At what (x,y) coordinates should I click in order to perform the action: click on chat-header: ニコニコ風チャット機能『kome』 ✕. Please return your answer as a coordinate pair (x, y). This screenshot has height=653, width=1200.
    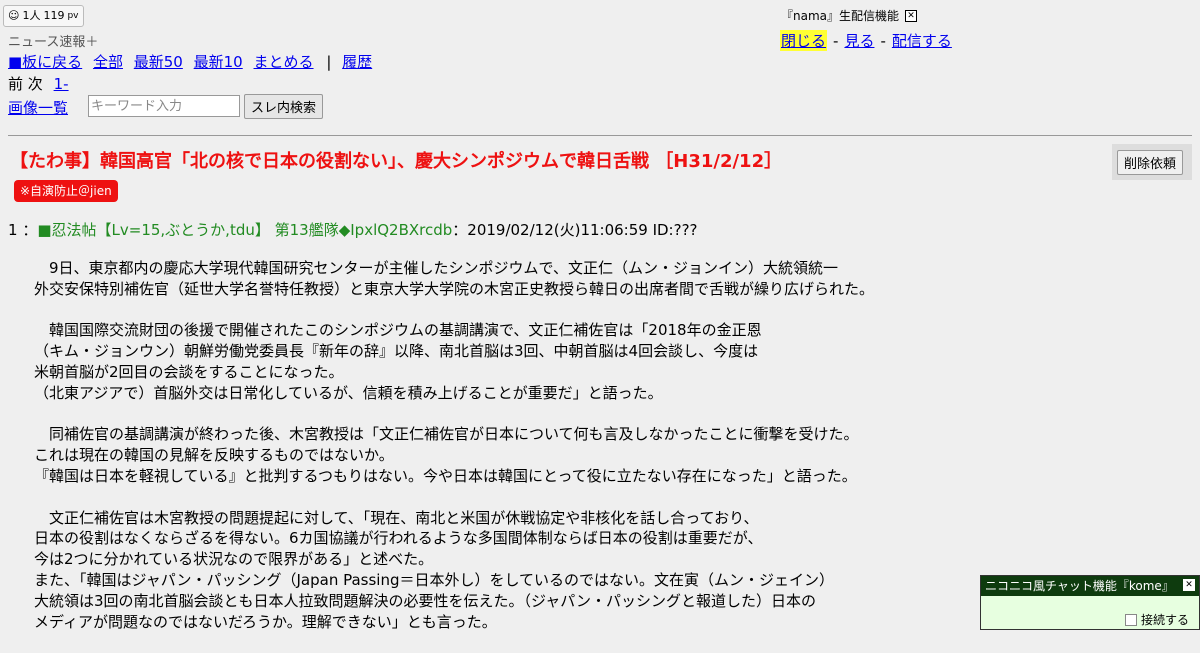
    Looking at the image, I should click on (1090, 586).